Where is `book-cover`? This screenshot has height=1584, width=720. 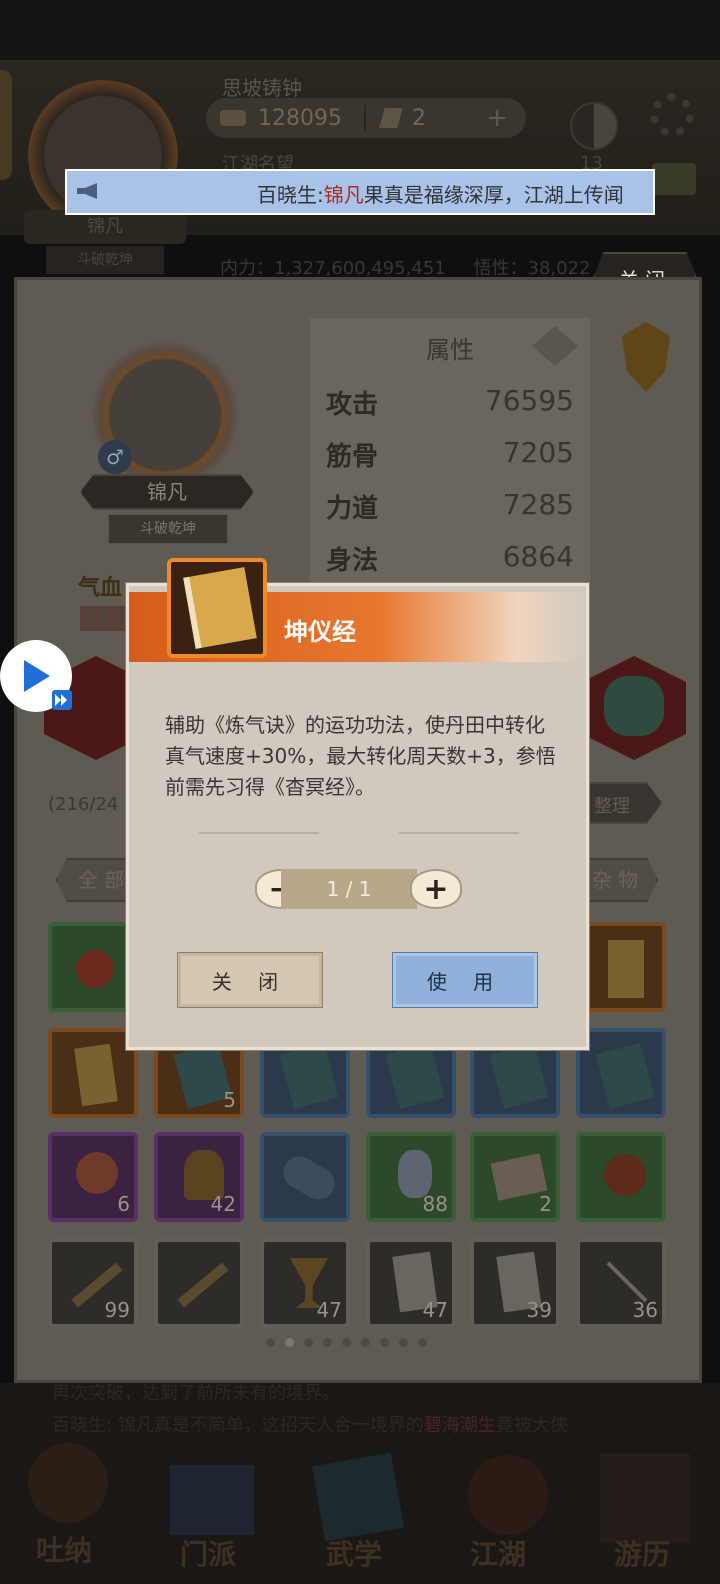 book-cover is located at coordinates (220, 608).